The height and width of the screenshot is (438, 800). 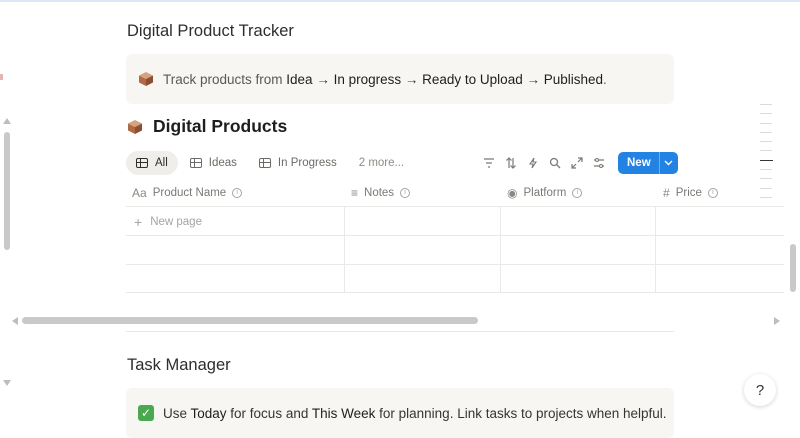 I want to click on chevron-down-icon, so click(x=669, y=163).